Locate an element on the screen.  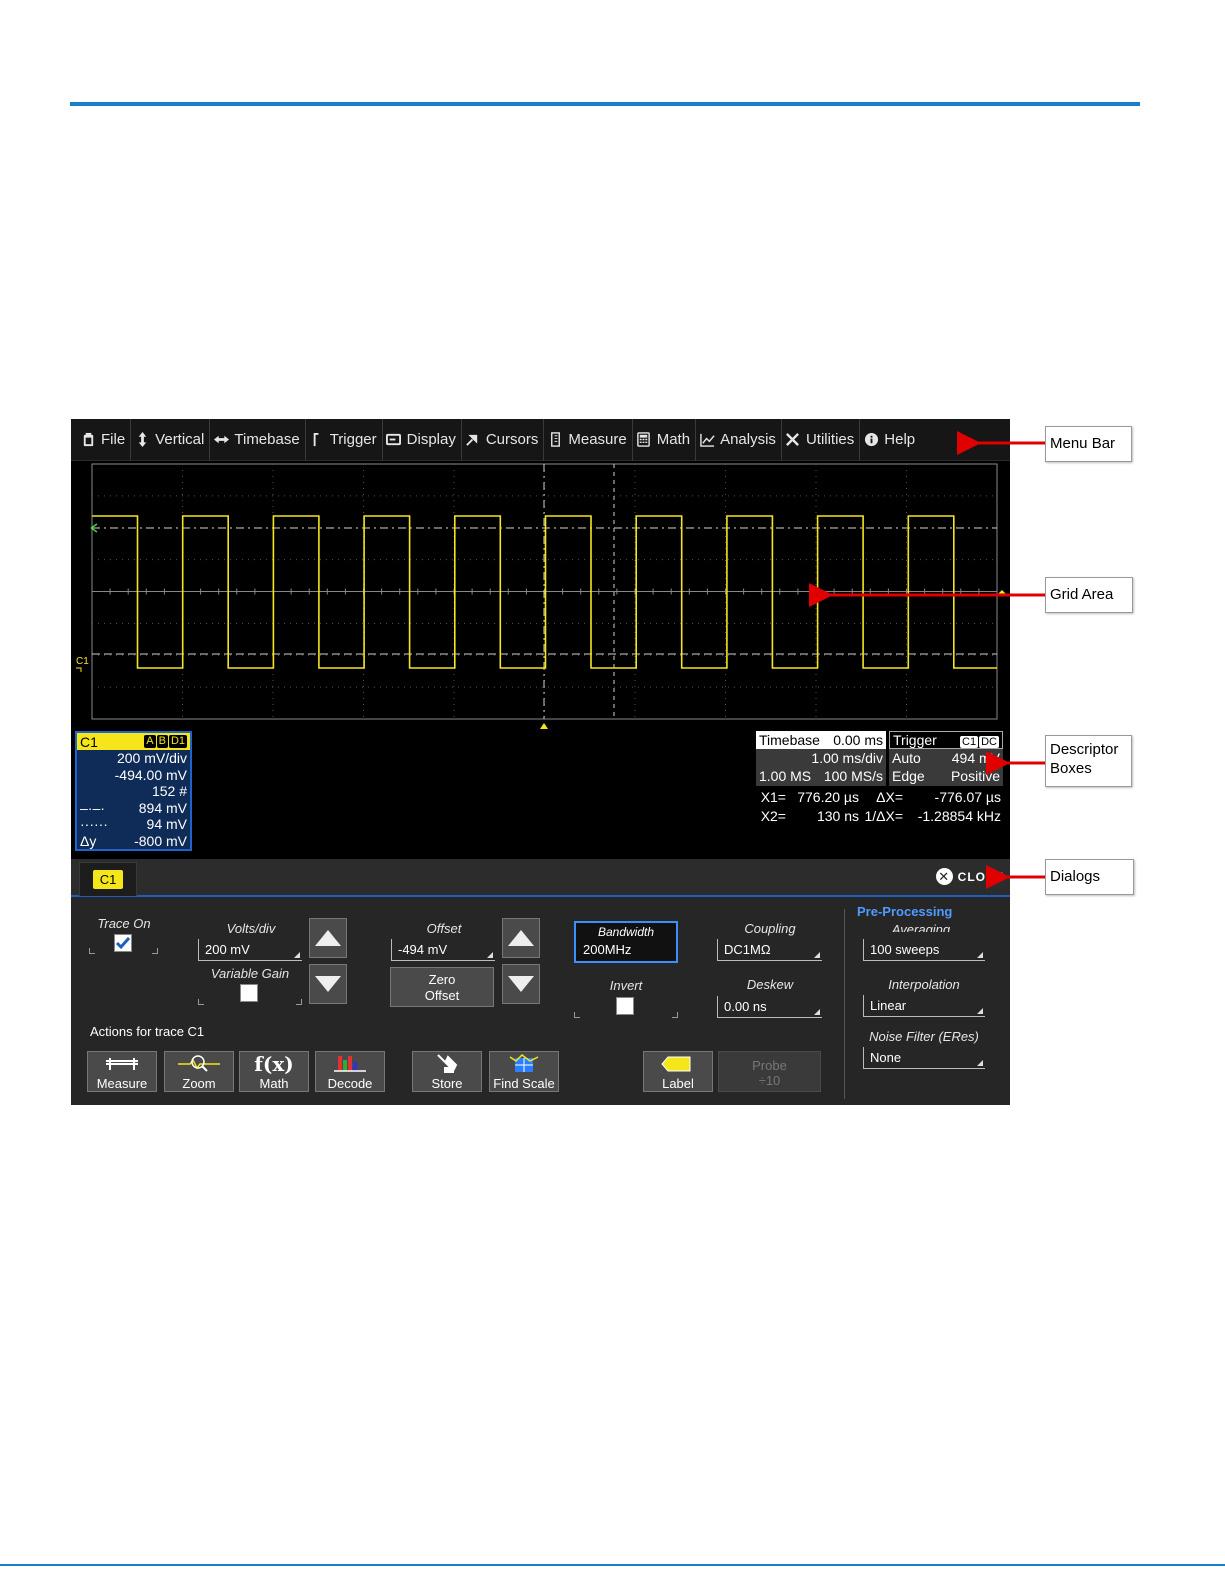
c1-descriptor-header: C1 A B D1 is located at coordinates (133, 741).